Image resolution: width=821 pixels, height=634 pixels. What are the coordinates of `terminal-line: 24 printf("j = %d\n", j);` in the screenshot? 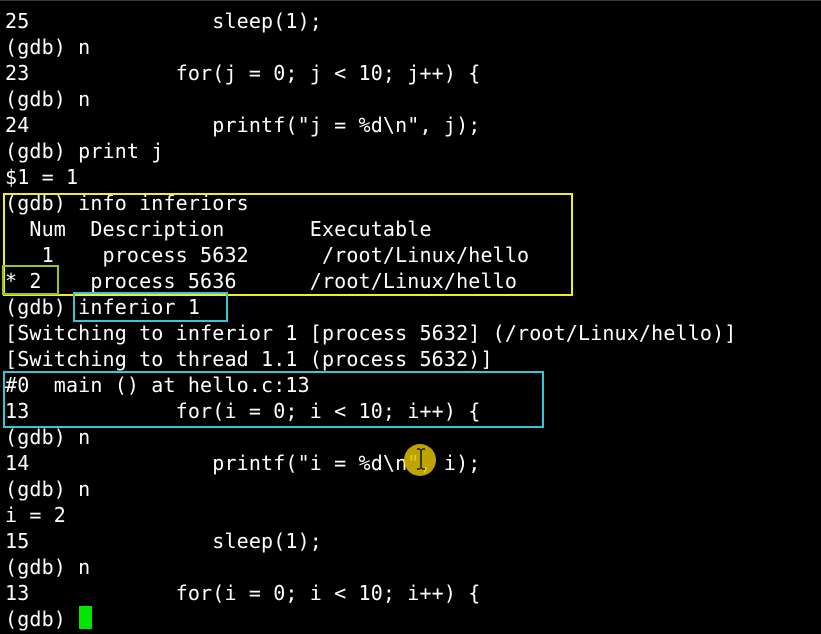 It's located at (243, 125).